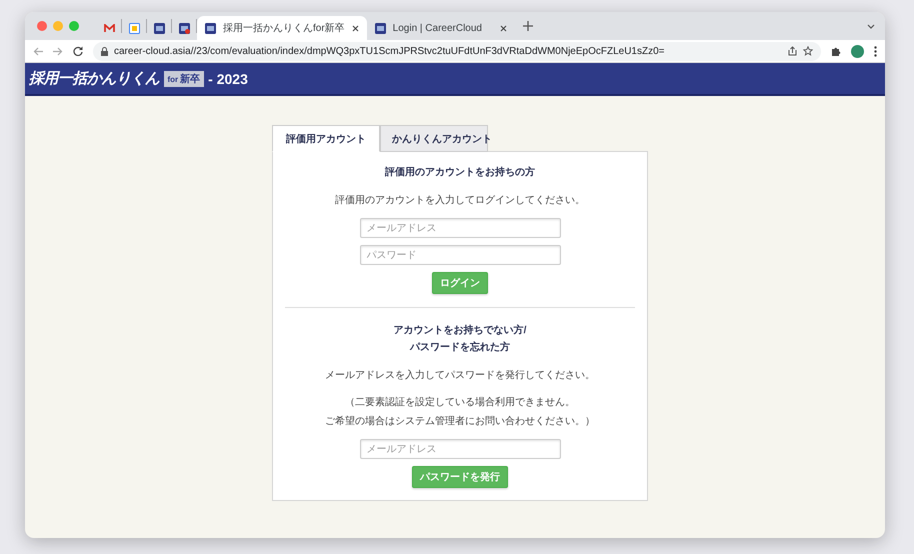 The height and width of the screenshot is (554, 914). I want to click on section-heading: アカウントをお持ちでない方/ パスワードを忘れた方, so click(460, 339).